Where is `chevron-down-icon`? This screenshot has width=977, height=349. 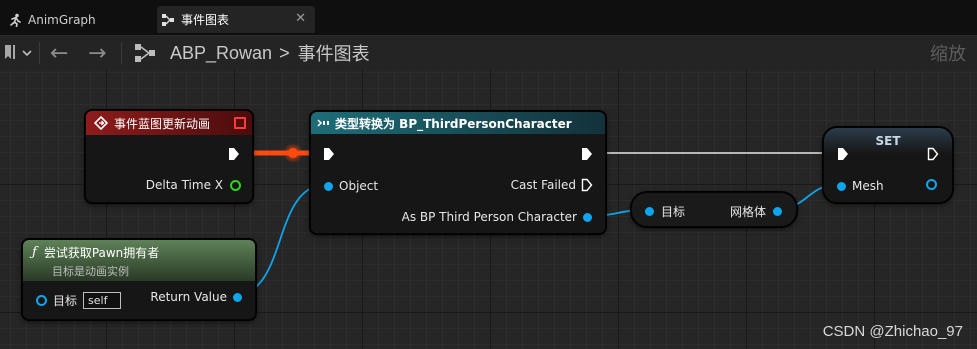
chevron-down-icon is located at coordinates (27, 53).